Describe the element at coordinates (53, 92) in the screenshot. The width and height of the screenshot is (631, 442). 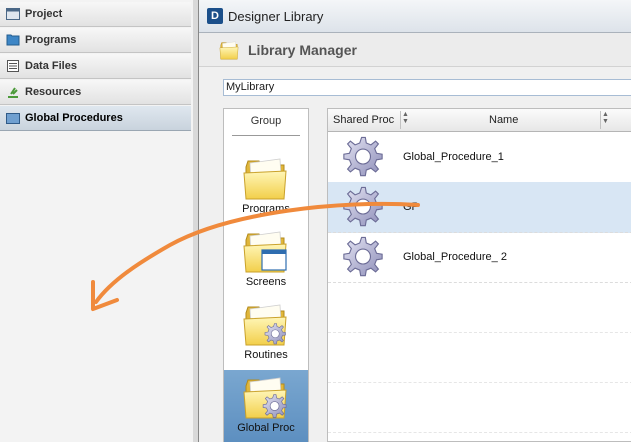
I see `nav-item-label: Resources` at that location.